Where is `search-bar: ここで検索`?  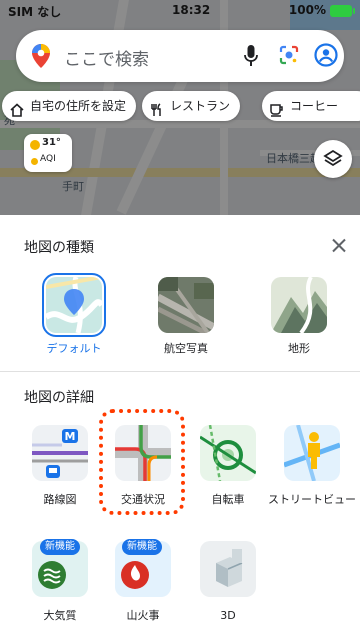
search-bar: ここで検索 is located at coordinates (180, 56).